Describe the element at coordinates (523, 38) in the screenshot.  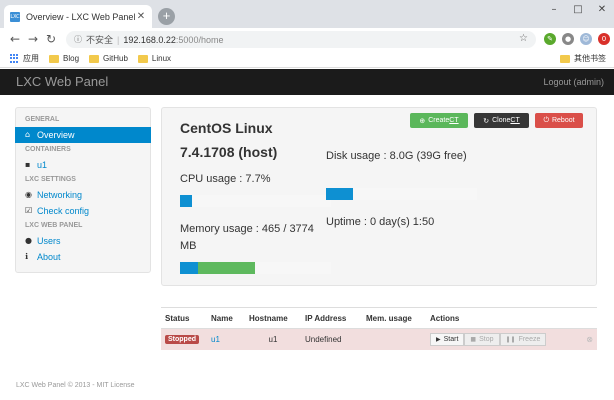
I see `bookmark-star-icon: ☆` at that location.